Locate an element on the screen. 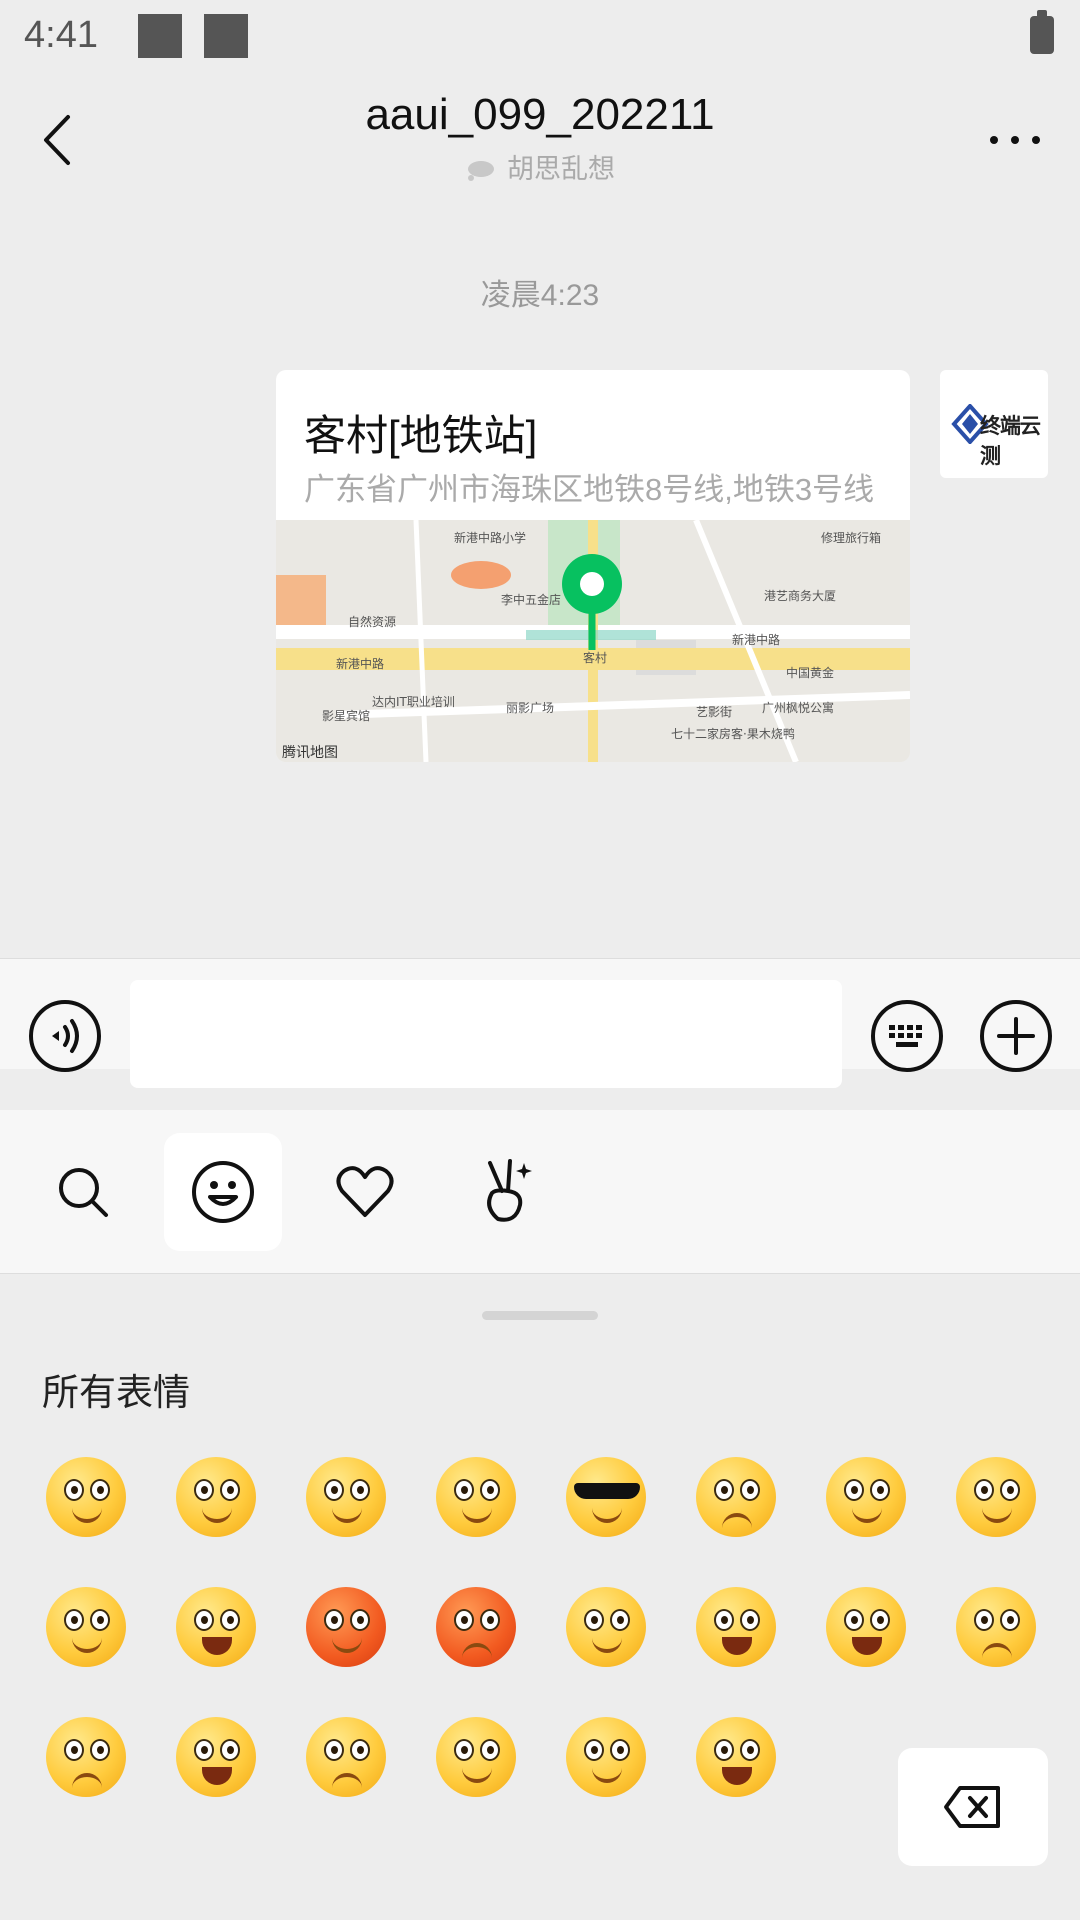 Image resolution: width=1080 pixels, height=1920 pixels. victory-hand-icon is located at coordinates (509, 1190).